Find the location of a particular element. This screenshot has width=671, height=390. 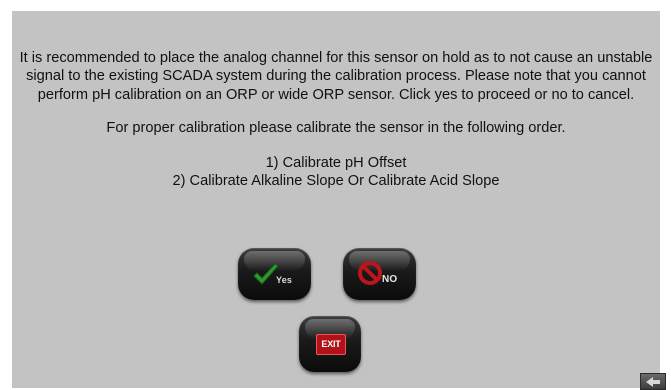

calibration-step-1: 1) Calibrate pH Offset is located at coordinates (336, 162).